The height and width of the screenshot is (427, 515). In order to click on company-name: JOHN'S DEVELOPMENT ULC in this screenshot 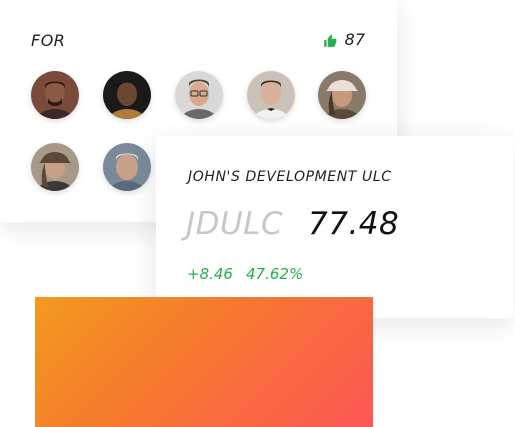, I will do `click(290, 177)`.